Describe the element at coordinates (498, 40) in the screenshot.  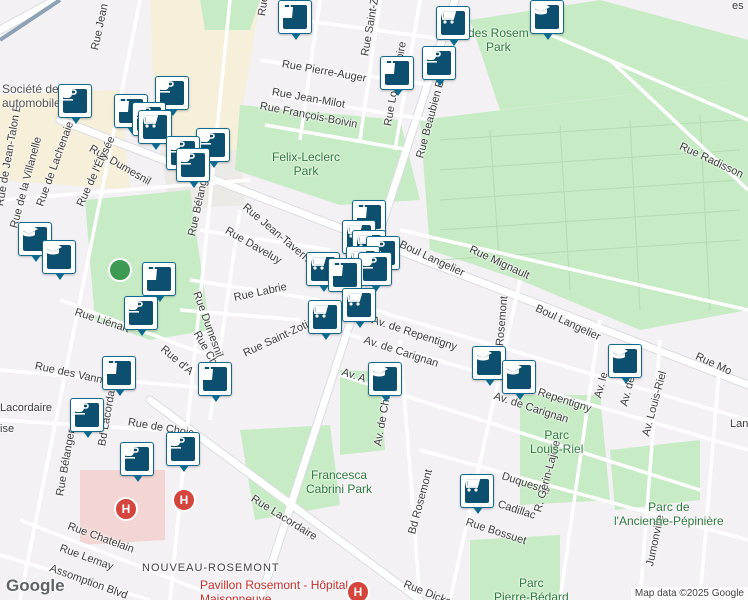
I see `park-label-des-roses: des Rosem Park` at that location.